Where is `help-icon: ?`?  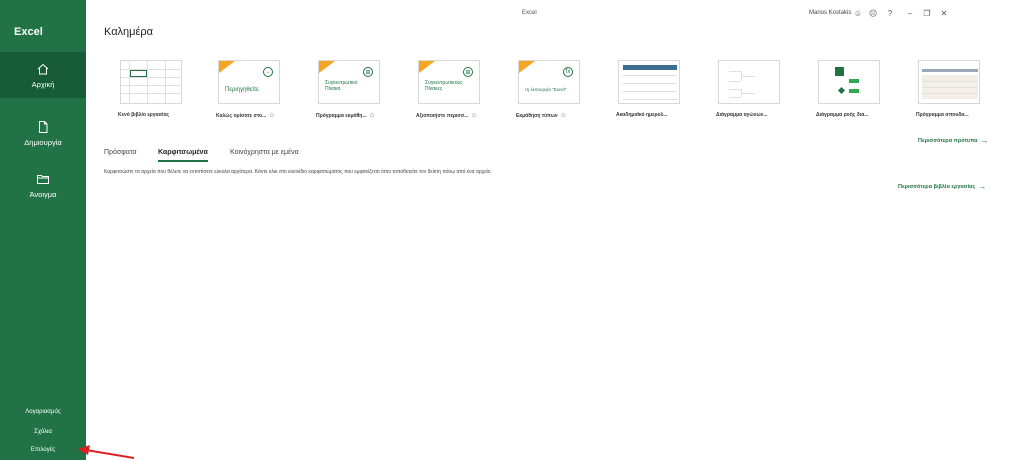
help-icon: ? is located at coordinates (890, 13).